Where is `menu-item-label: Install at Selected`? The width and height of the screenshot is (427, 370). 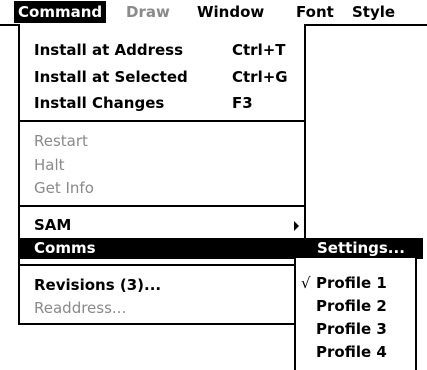 menu-item-label: Install at Selected is located at coordinates (111, 77).